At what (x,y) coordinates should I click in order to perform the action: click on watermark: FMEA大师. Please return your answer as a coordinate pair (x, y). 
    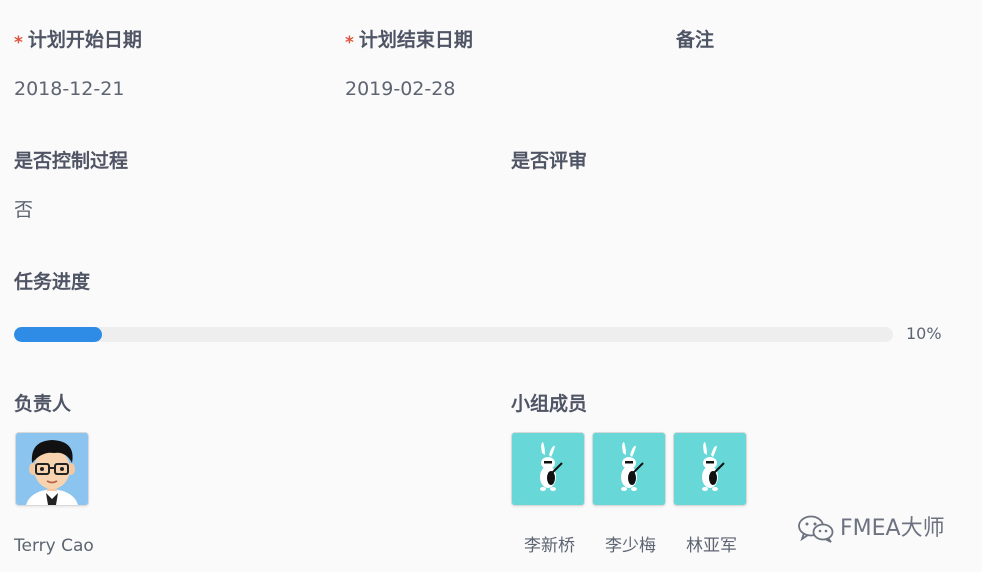
    Looking at the image, I should click on (871, 529).